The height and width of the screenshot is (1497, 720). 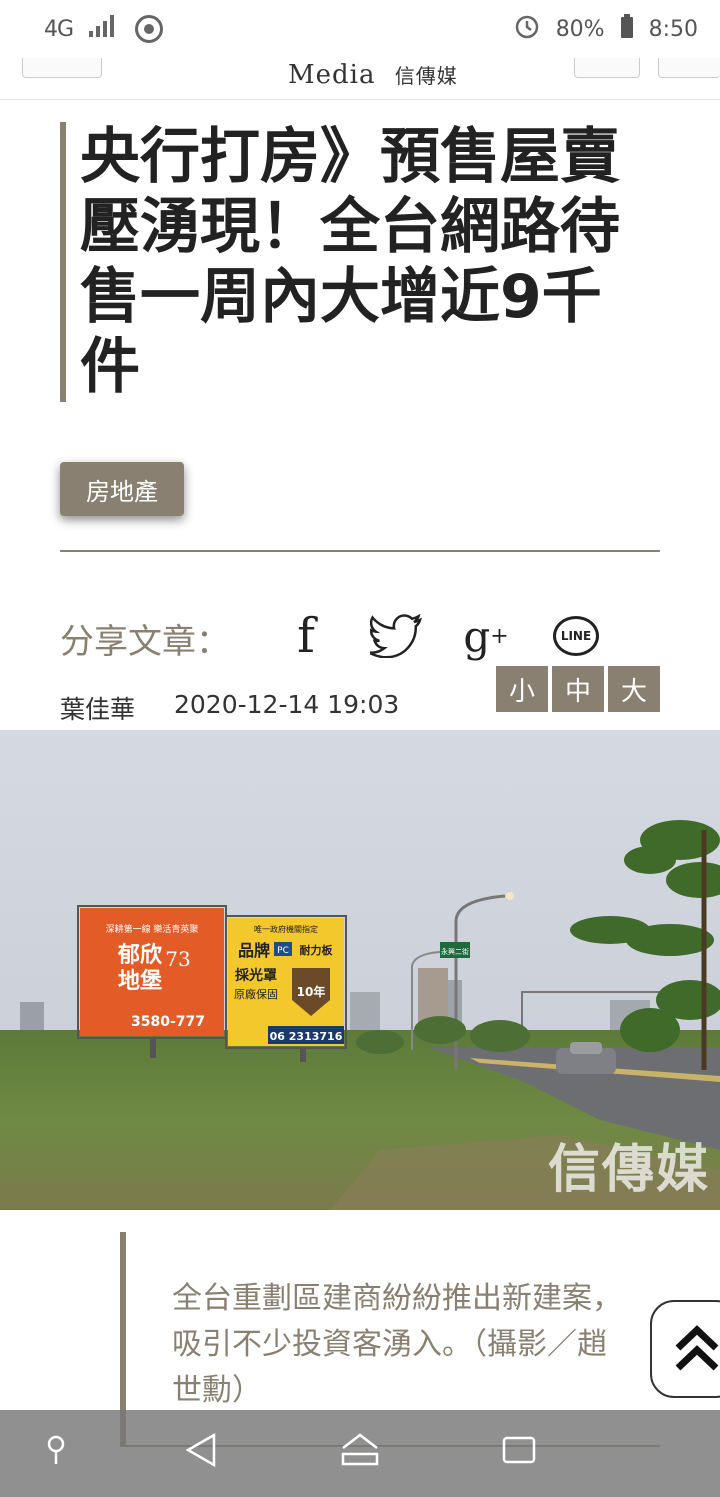 What do you see at coordinates (287, 704) in the screenshot?
I see `publish-date: 2020-12-14 19:03` at bounding box center [287, 704].